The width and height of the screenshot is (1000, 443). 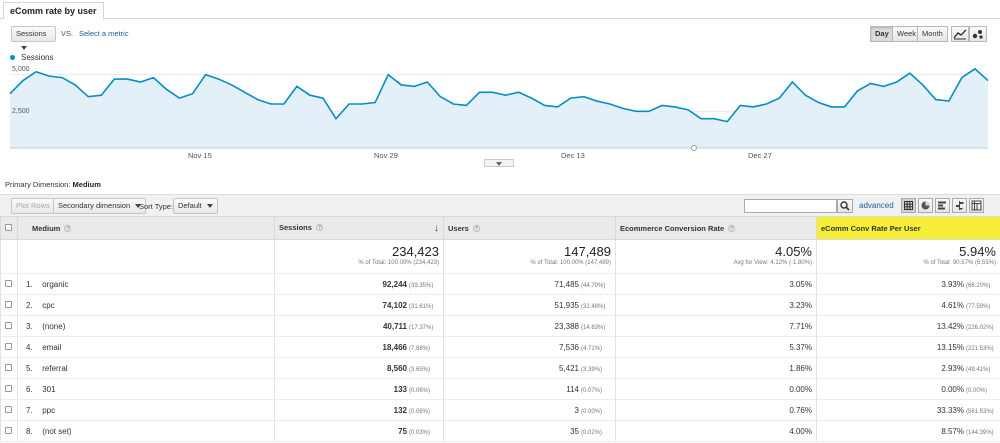 I want to click on sessions-value: 75, so click(x=402, y=431).